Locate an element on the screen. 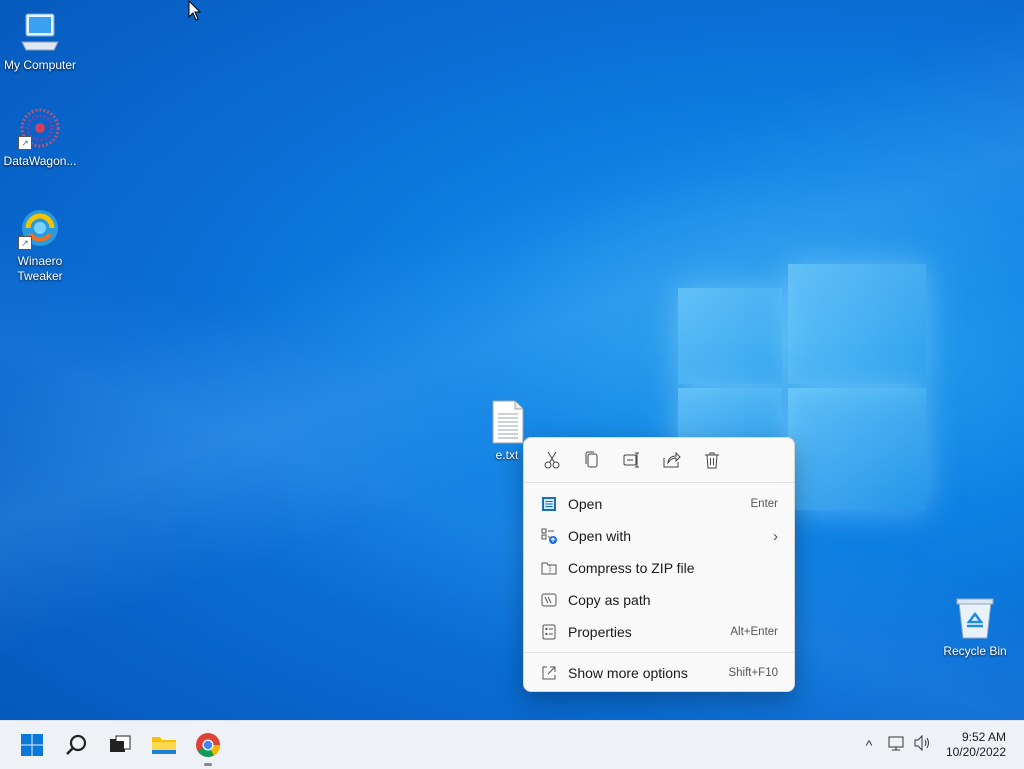 The width and height of the screenshot is (1024, 769). chrome-icon is located at coordinates (208, 745).